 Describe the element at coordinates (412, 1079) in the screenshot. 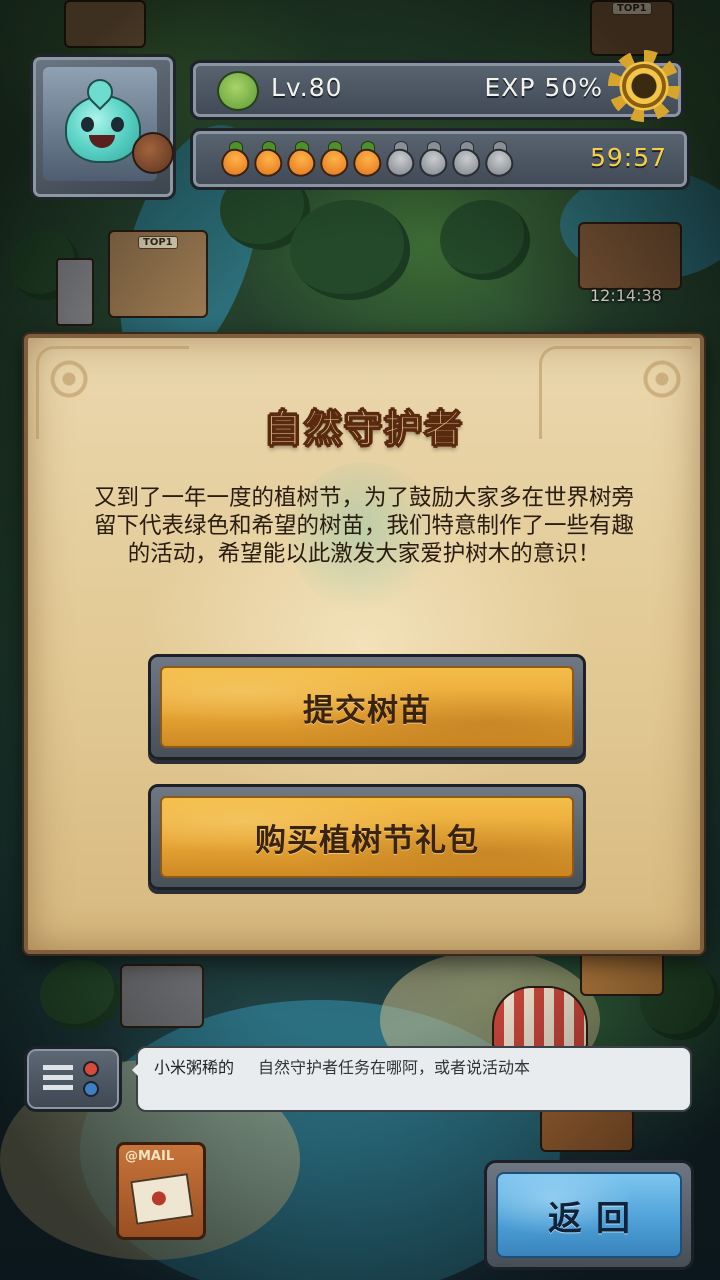

I see `chat-message: 小米粥稀的 自然守护者任务在哪阿，或者说活动本` at that location.